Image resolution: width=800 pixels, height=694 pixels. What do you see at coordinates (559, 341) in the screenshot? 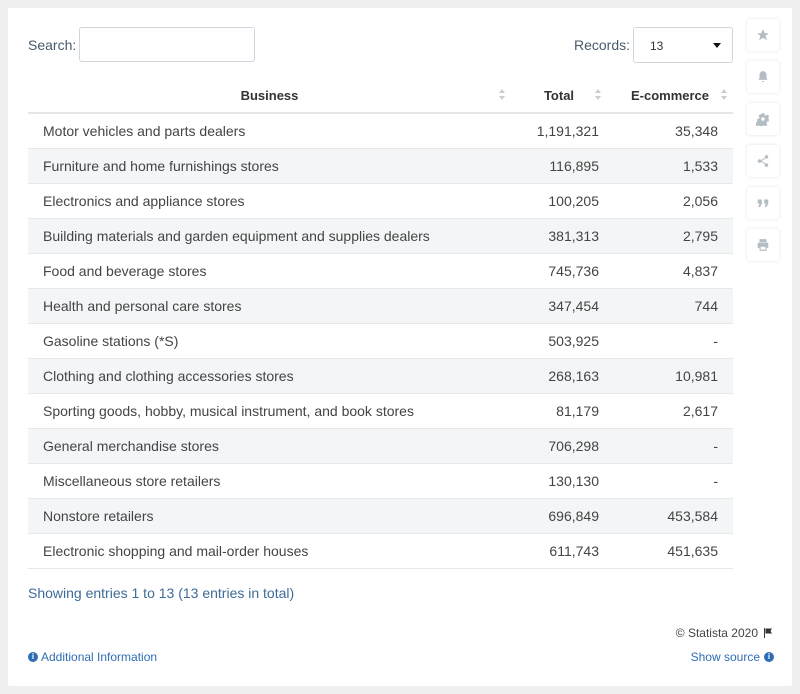
I see `cell-total: 503,925` at bounding box center [559, 341].